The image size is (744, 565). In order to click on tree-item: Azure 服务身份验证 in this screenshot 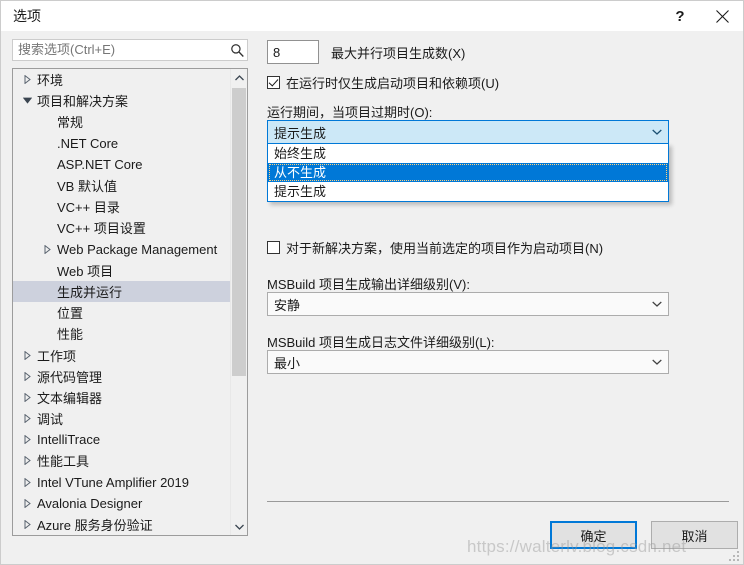, I will do `click(121, 524)`.